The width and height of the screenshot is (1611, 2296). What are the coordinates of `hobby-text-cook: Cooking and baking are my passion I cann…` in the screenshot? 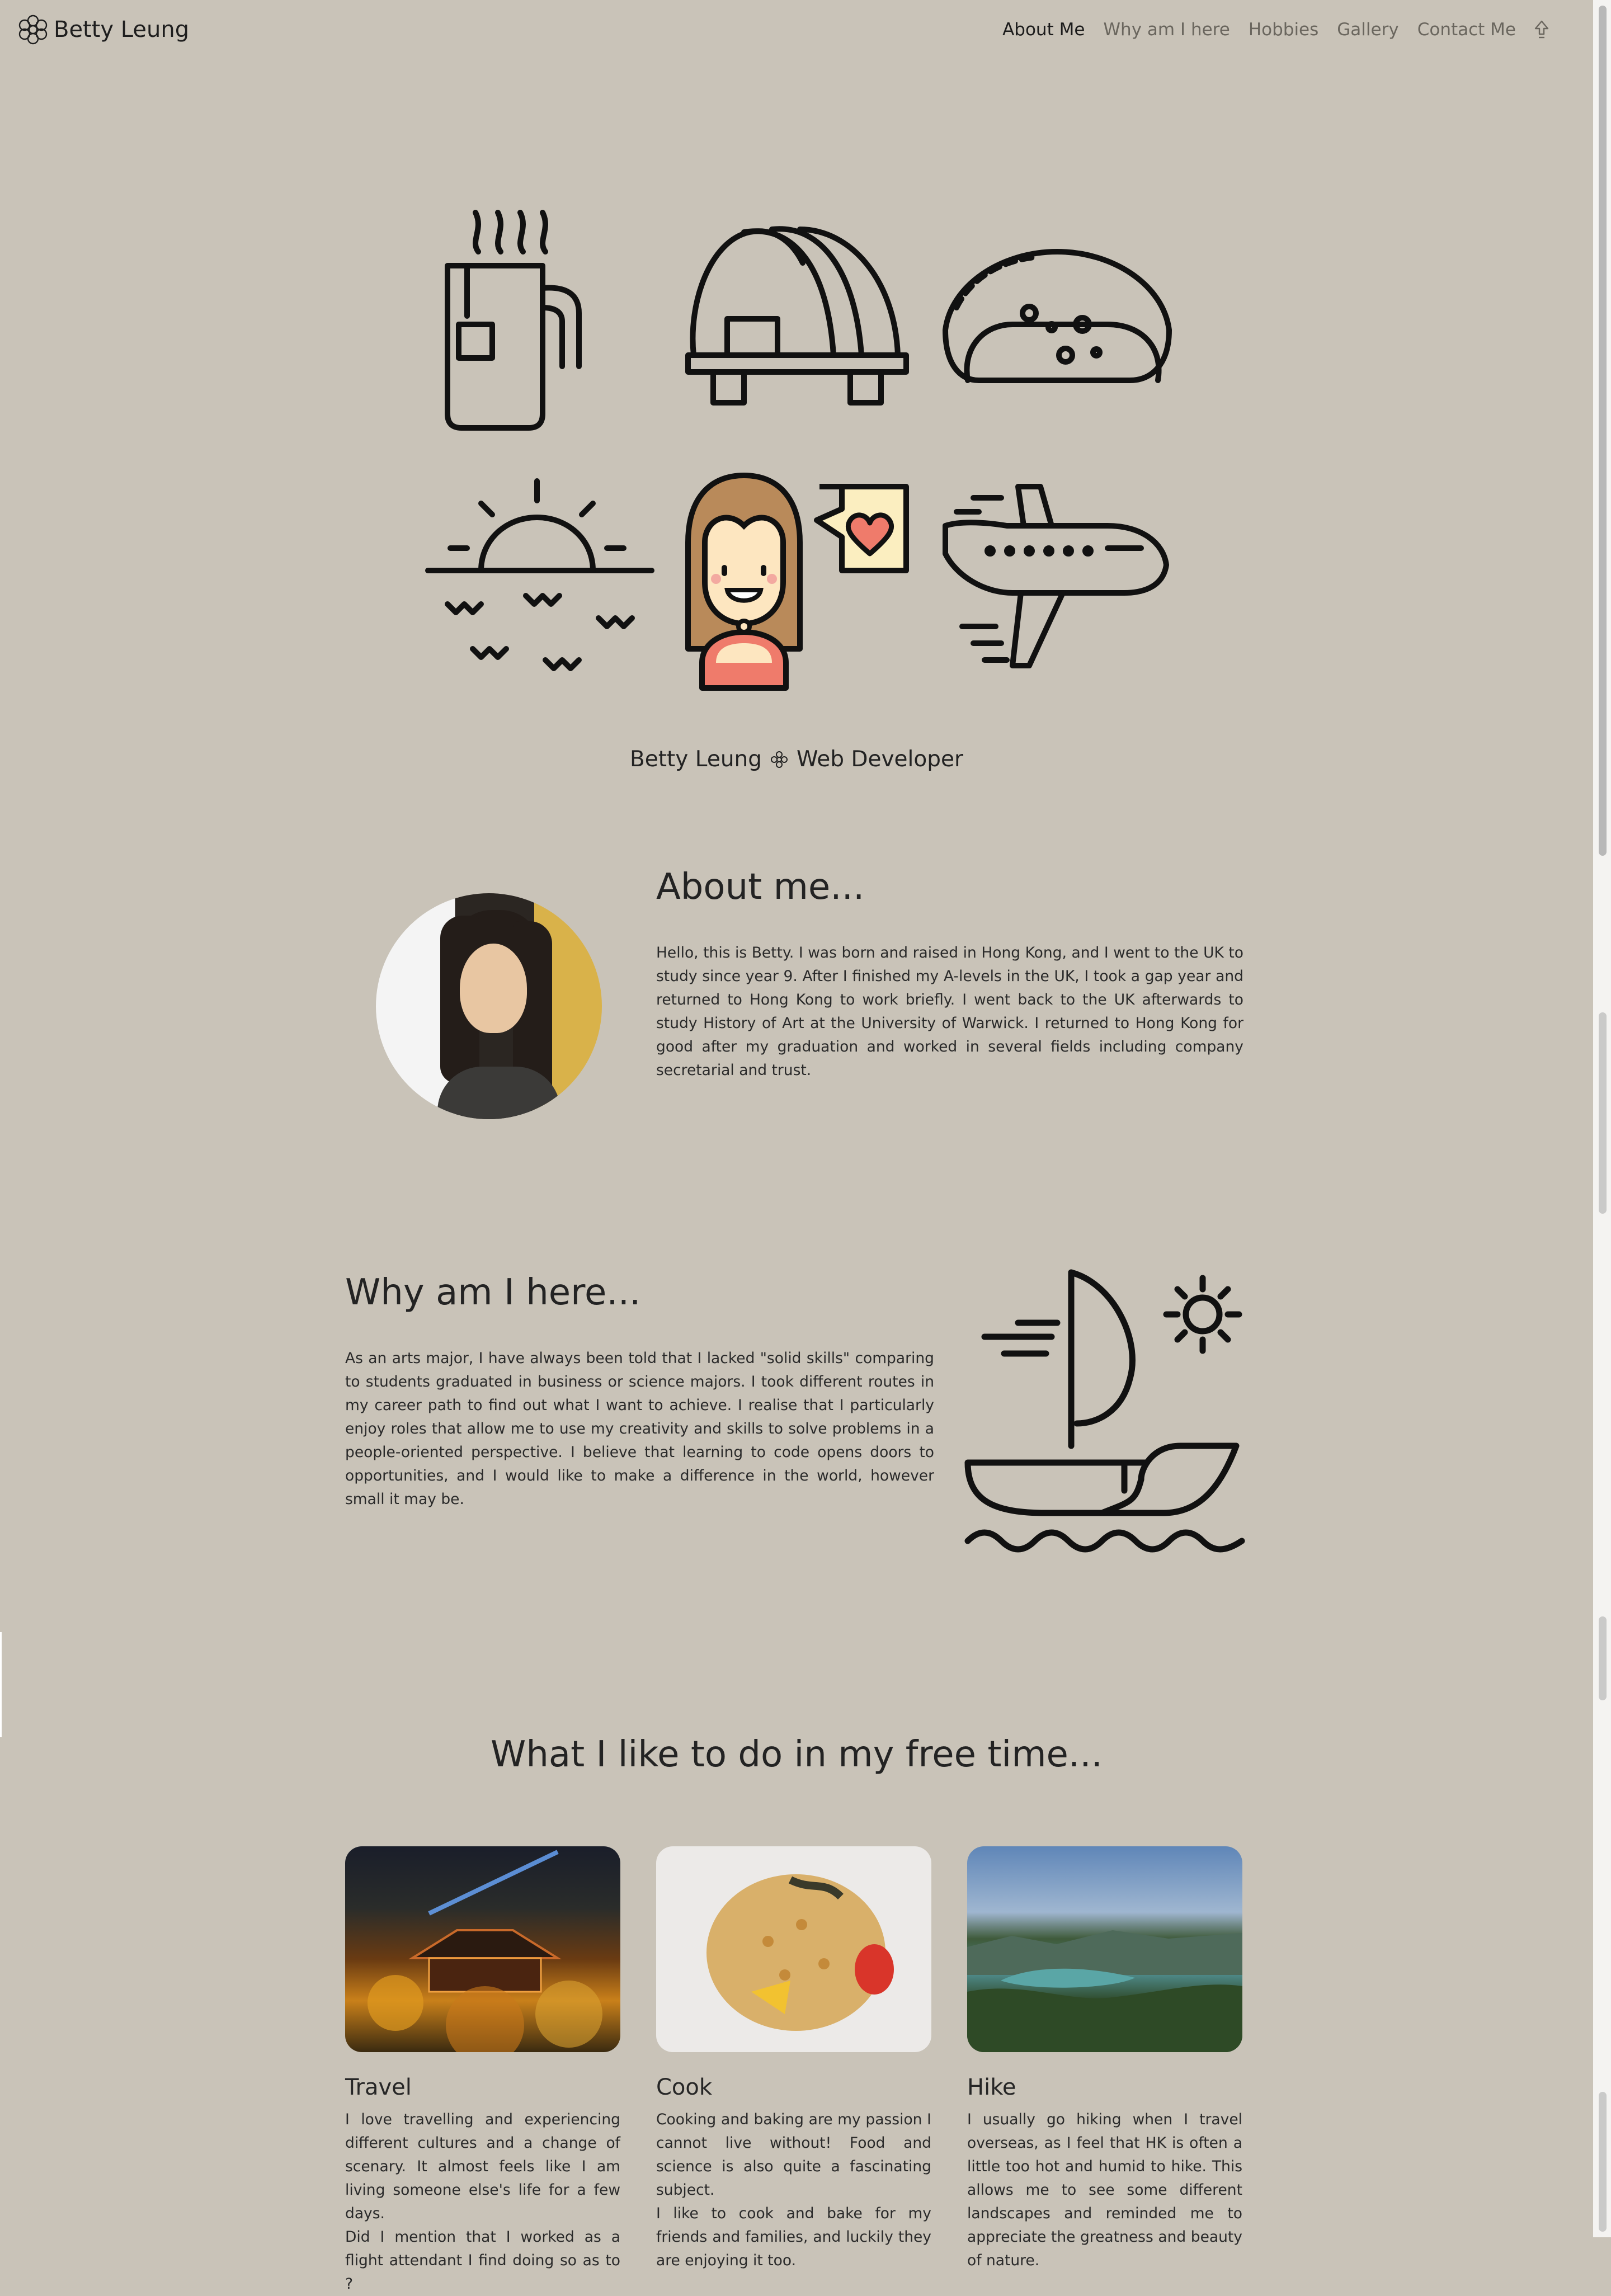 It's located at (793, 2155).